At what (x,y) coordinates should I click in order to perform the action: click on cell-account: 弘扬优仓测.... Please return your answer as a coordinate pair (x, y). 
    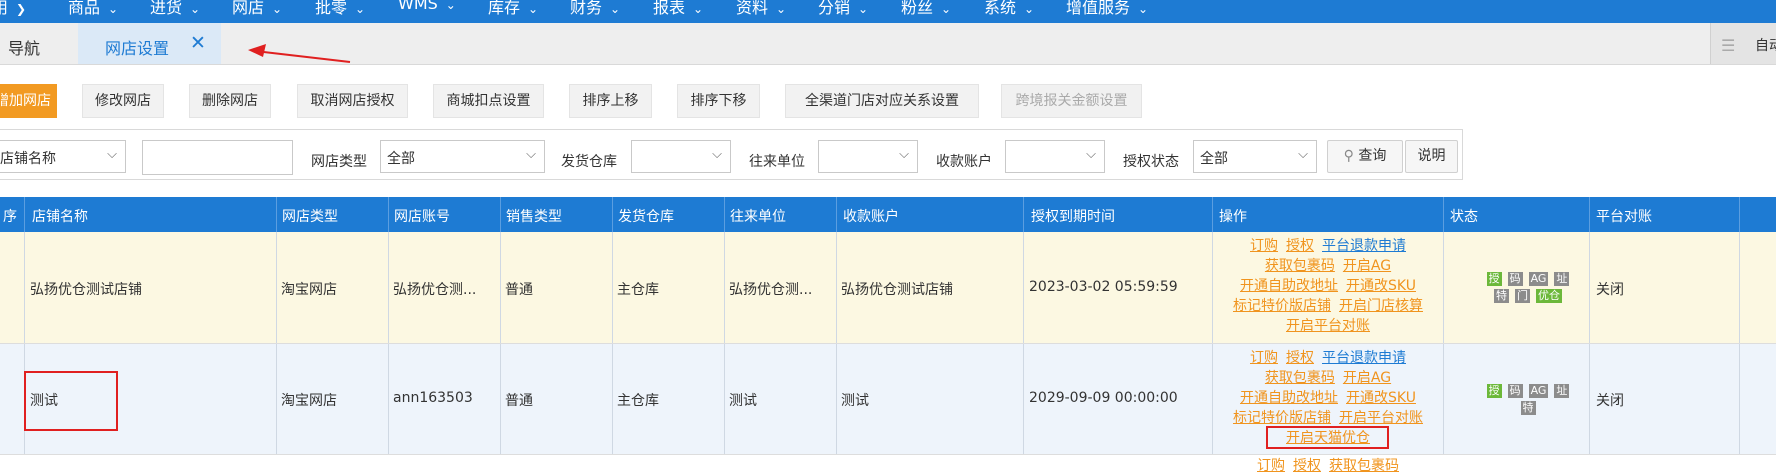
    Looking at the image, I should click on (435, 290).